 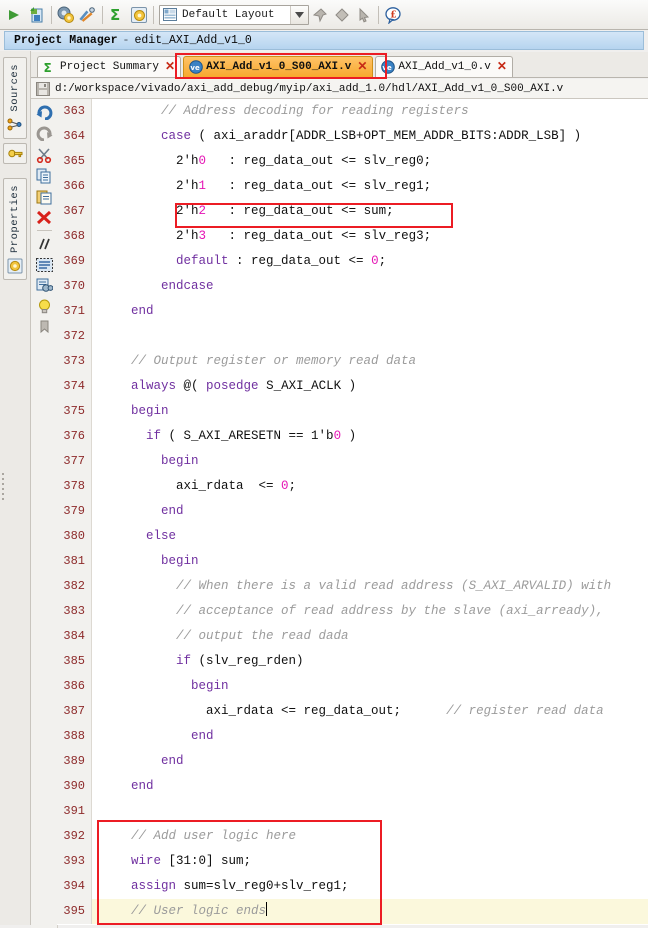 I want to click on sidebar-group-sources: Sources, so click(x=15, y=98).